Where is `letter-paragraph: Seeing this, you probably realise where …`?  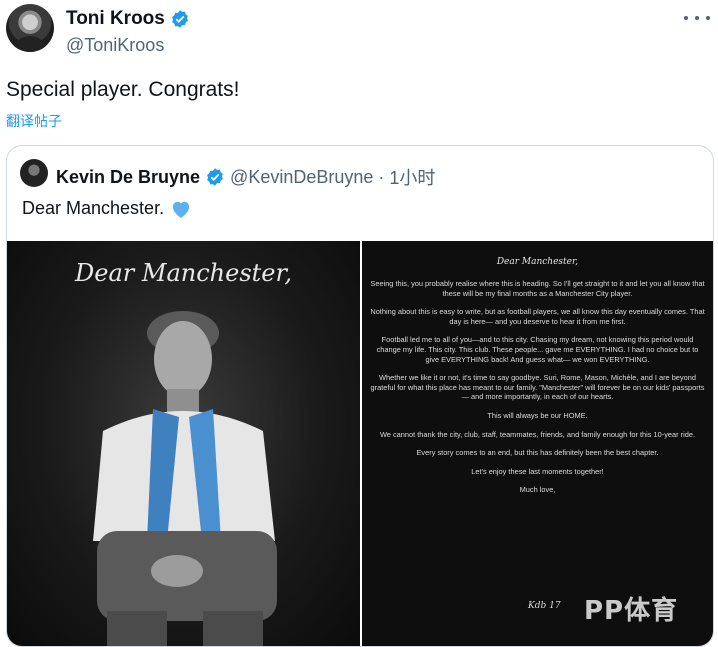
letter-paragraph: Seeing this, you probably realise where … is located at coordinates (537, 288).